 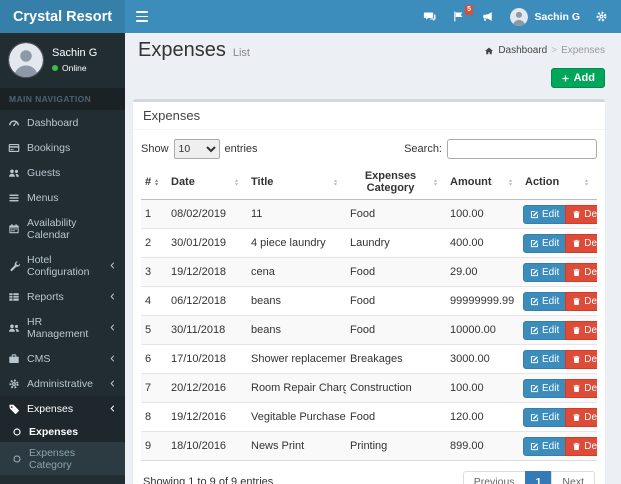 What do you see at coordinates (296, 359) in the screenshot?
I see `cell-title: Shower replacements` at bounding box center [296, 359].